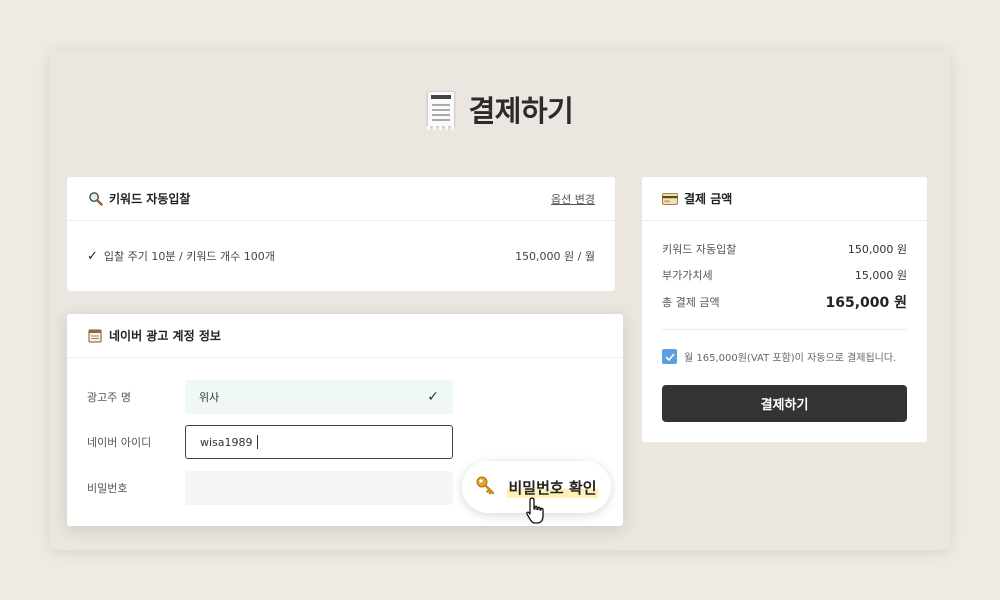  Describe the element at coordinates (189, 256) in the screenshot. I see `keyword-plan-text: 입찰 주기 10분 / 키워드 개수 100개` at that location.